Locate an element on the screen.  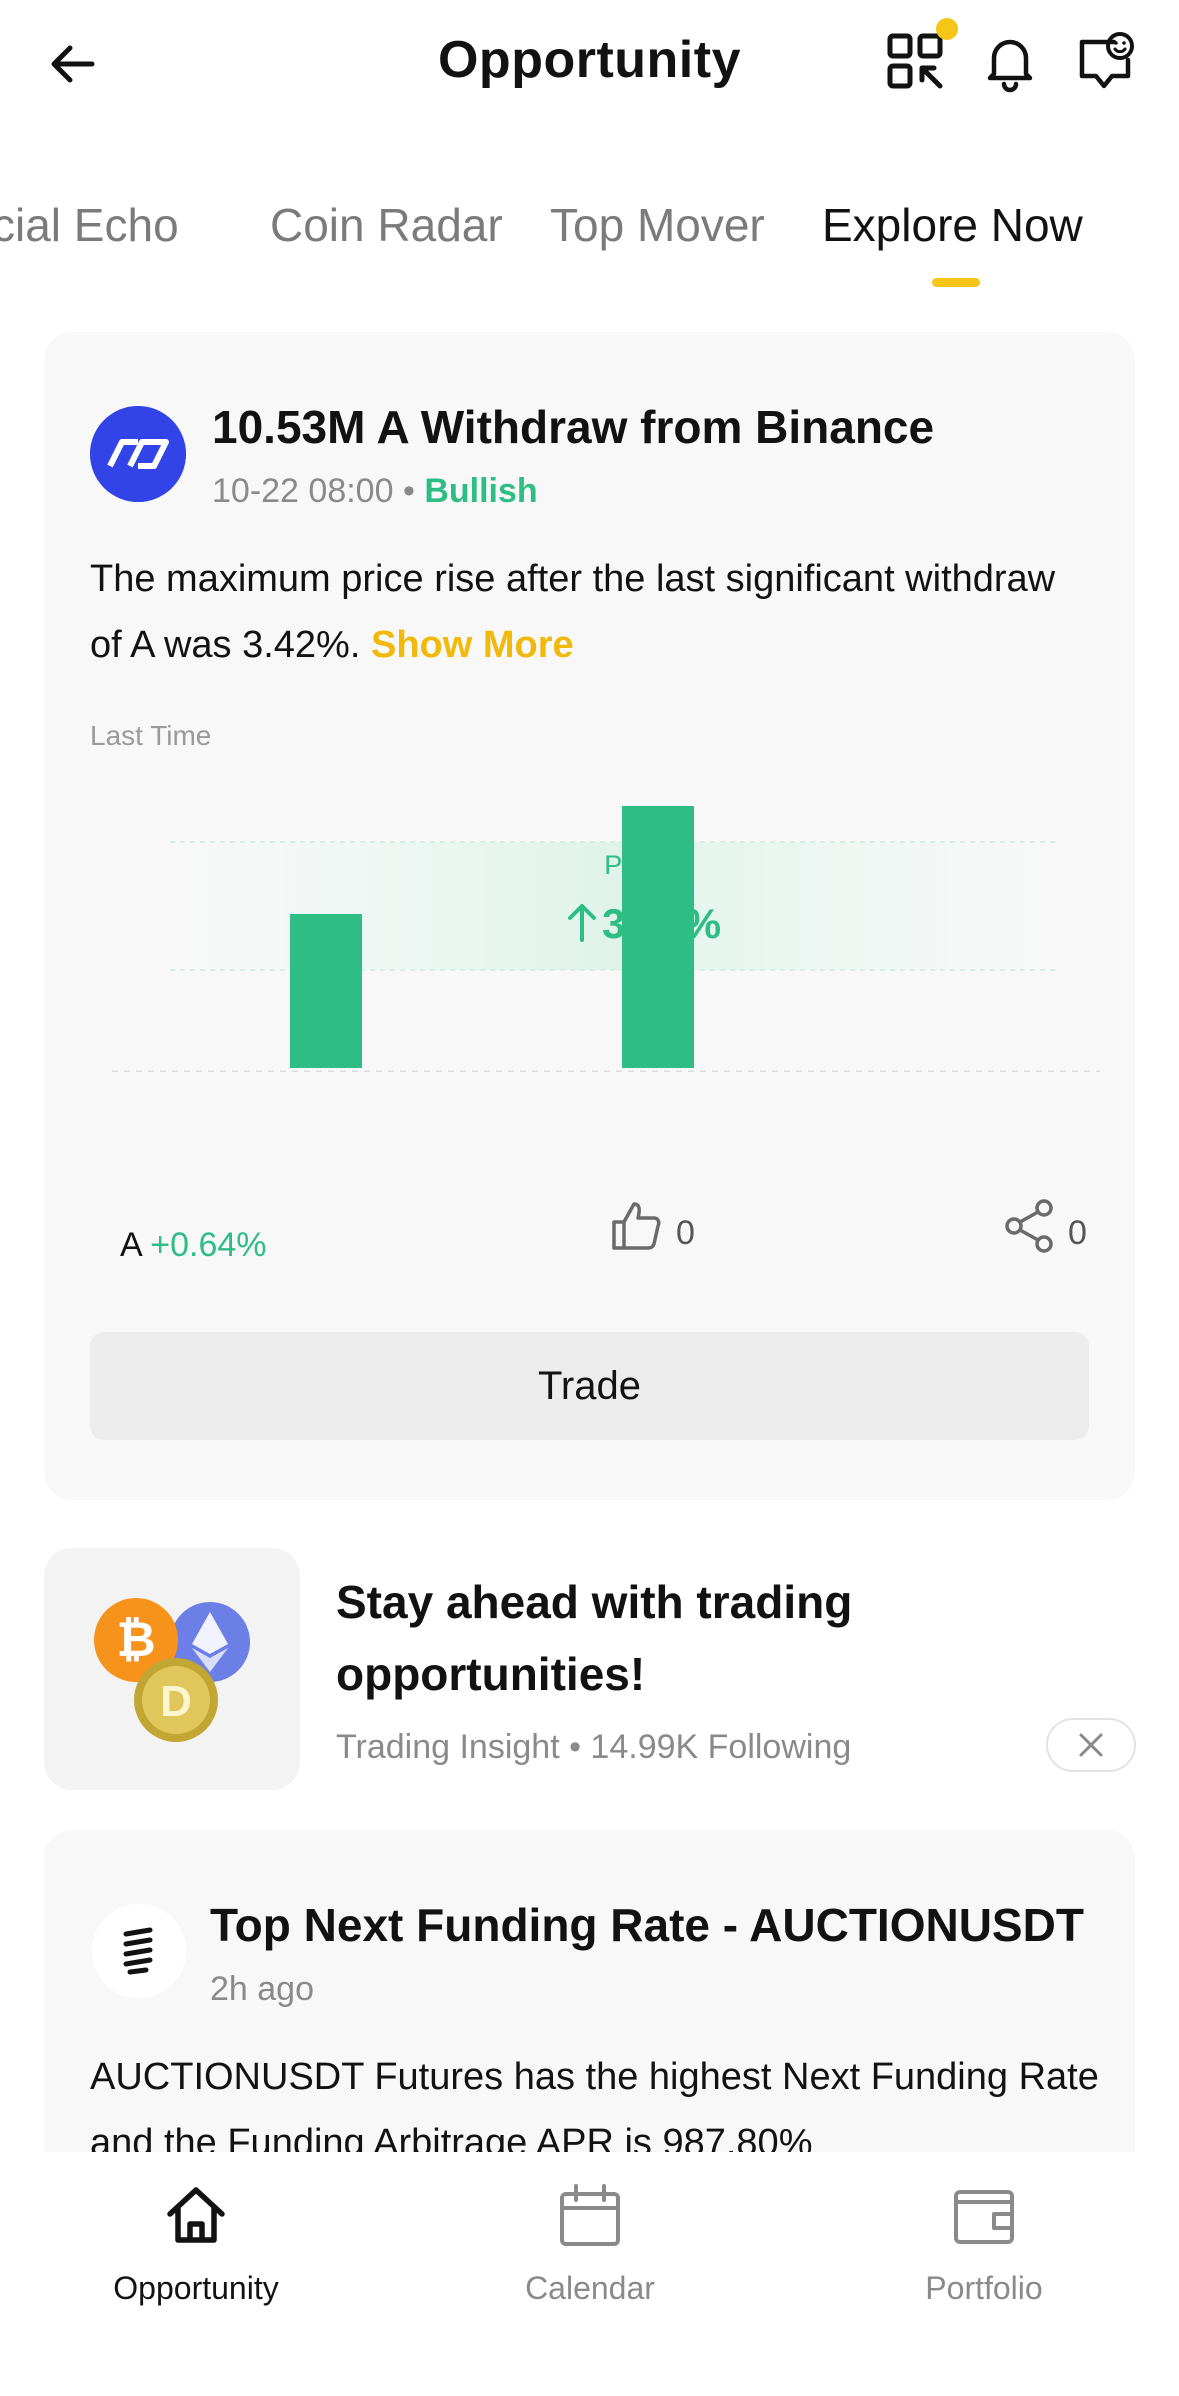
svg-text: D is located at coordinates (176, 1701).